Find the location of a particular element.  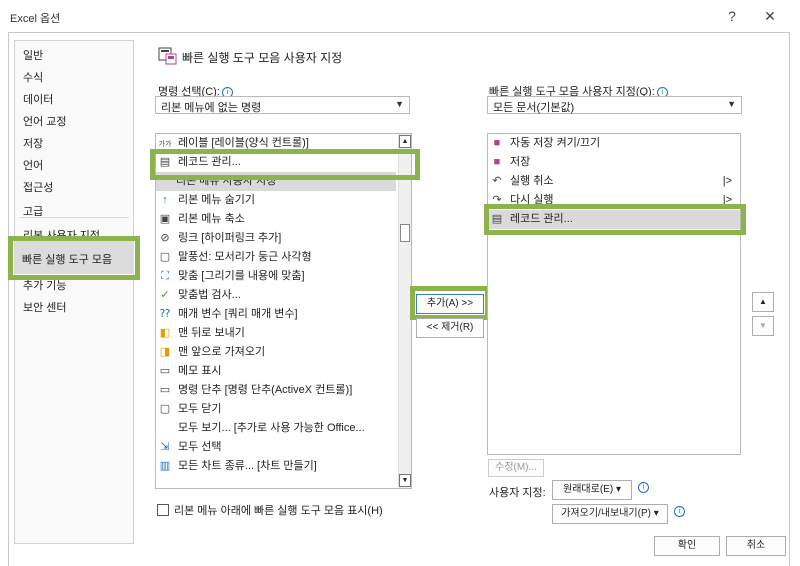

highlight-nav-selected is located at coordinates (74, 258).